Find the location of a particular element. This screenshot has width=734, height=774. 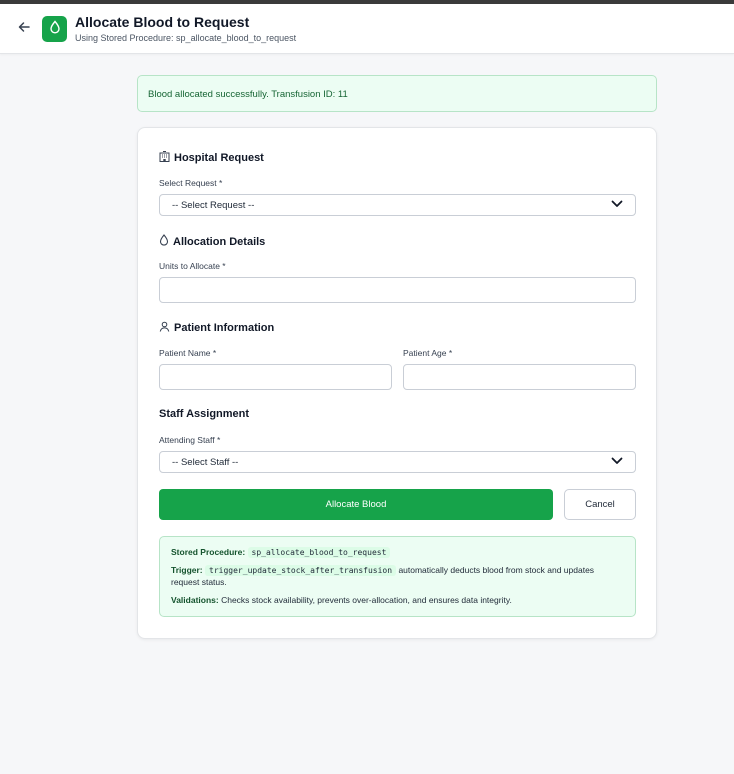

patient-age-label: Patient Age * is located at coordinates (428, 353).